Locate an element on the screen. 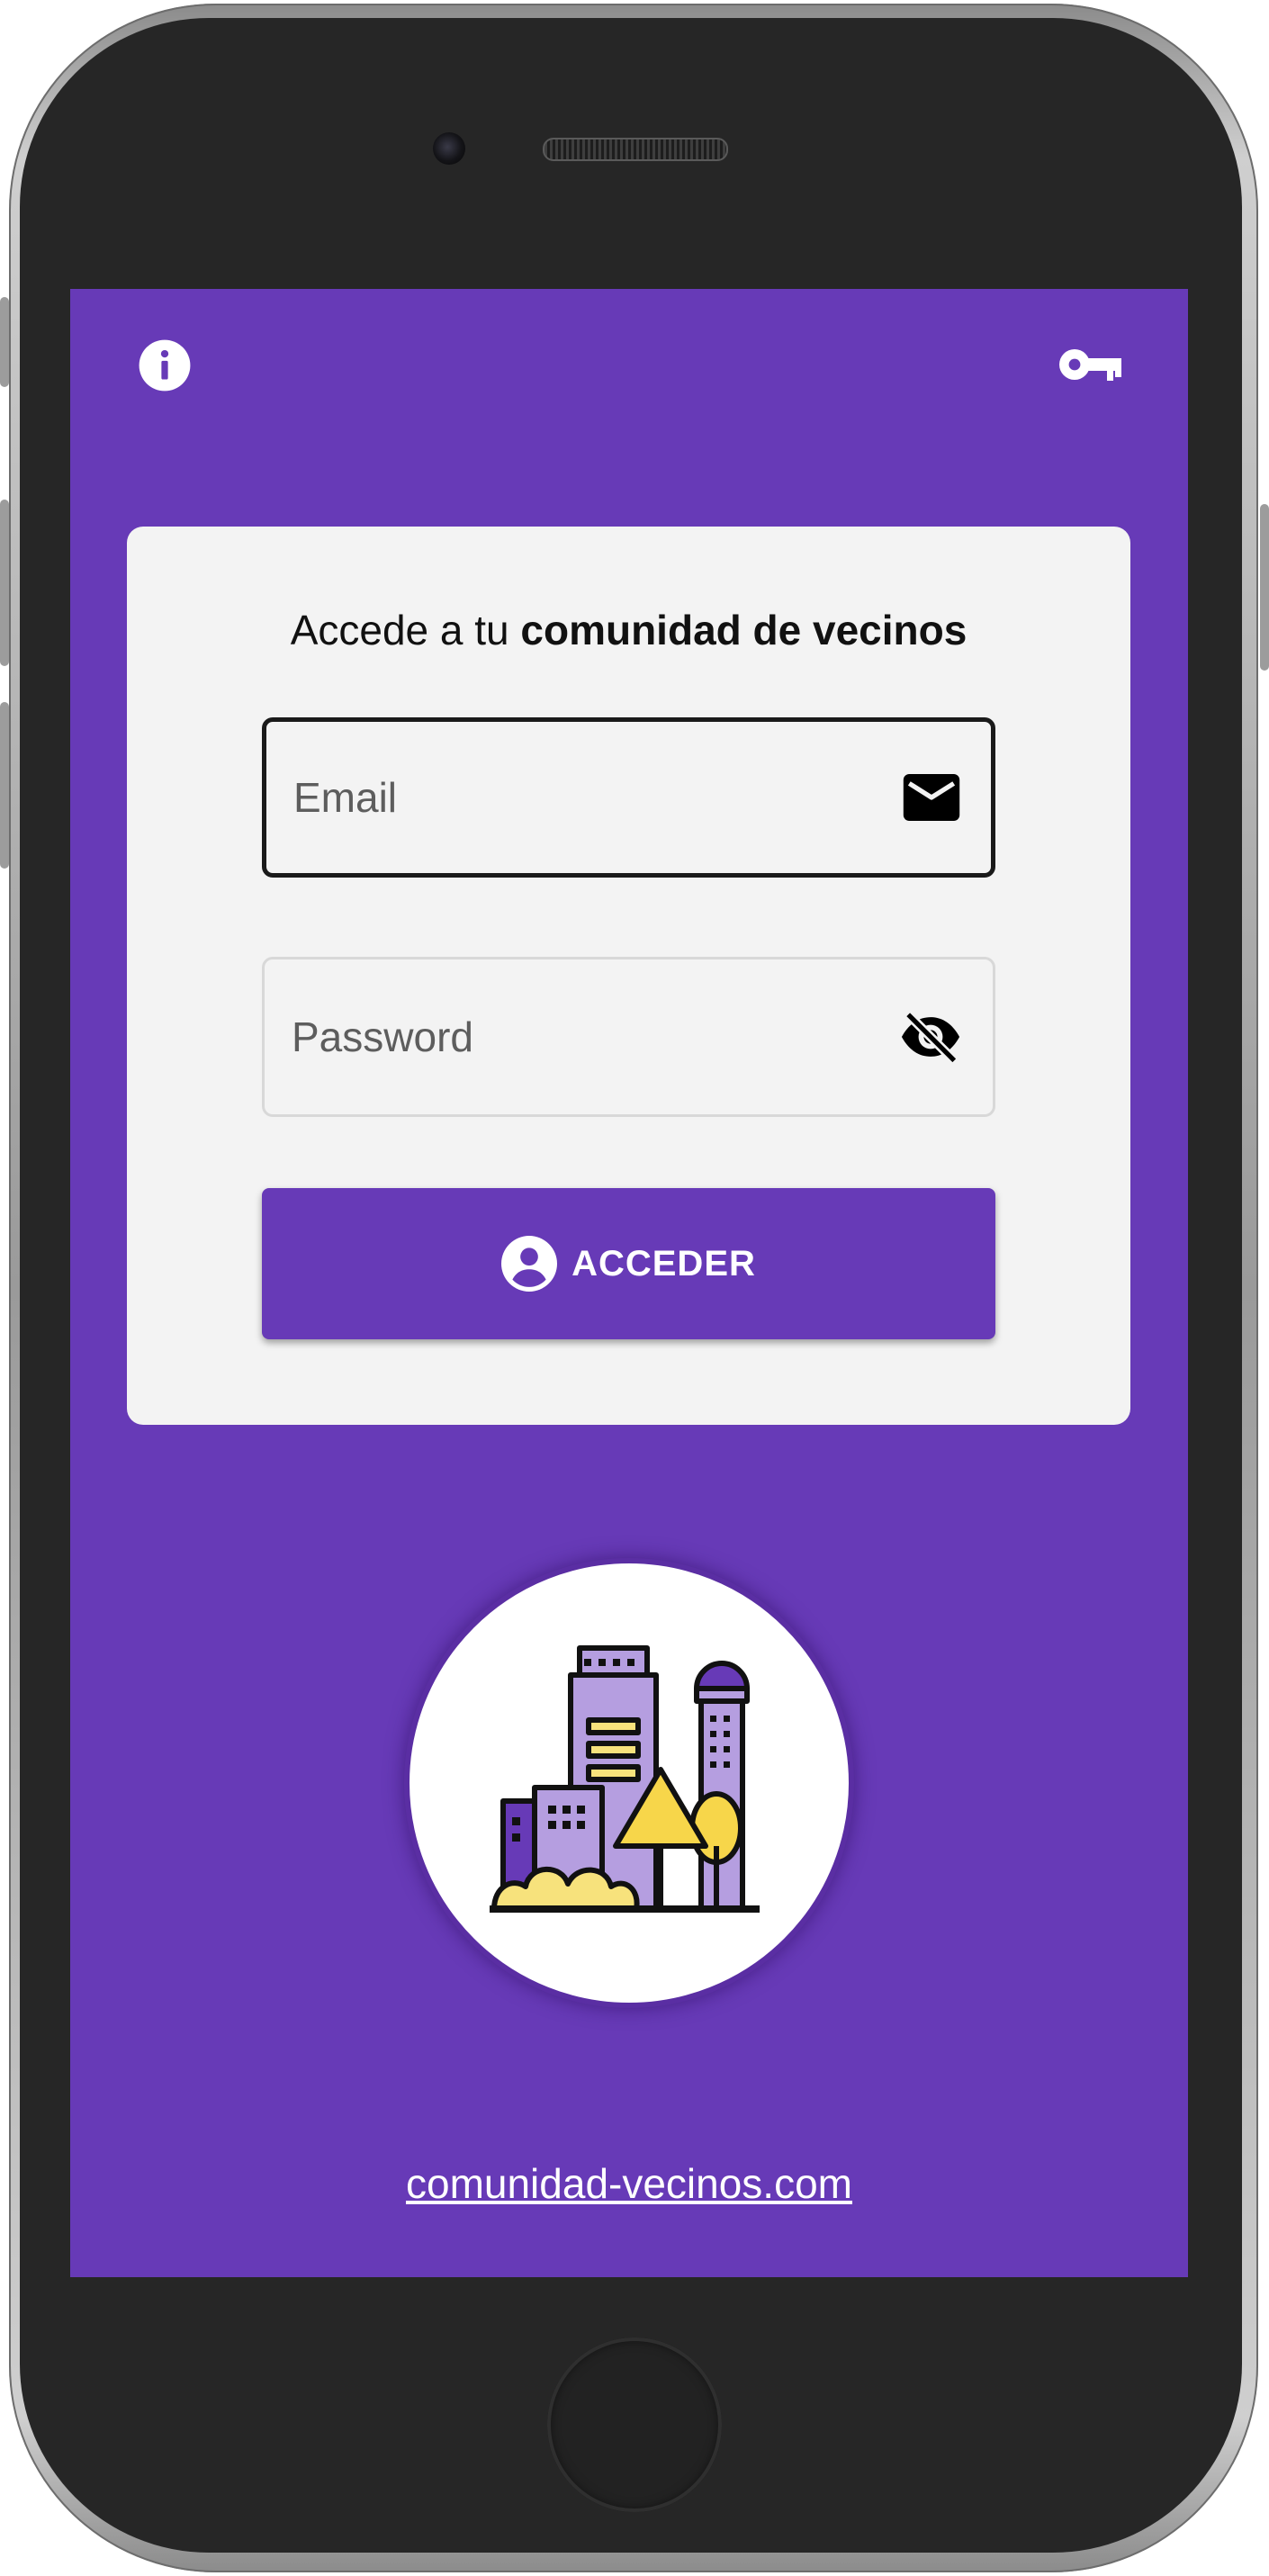 The image size is (1269, 2576). phone-power-button is located at coordinates (1264, 587).